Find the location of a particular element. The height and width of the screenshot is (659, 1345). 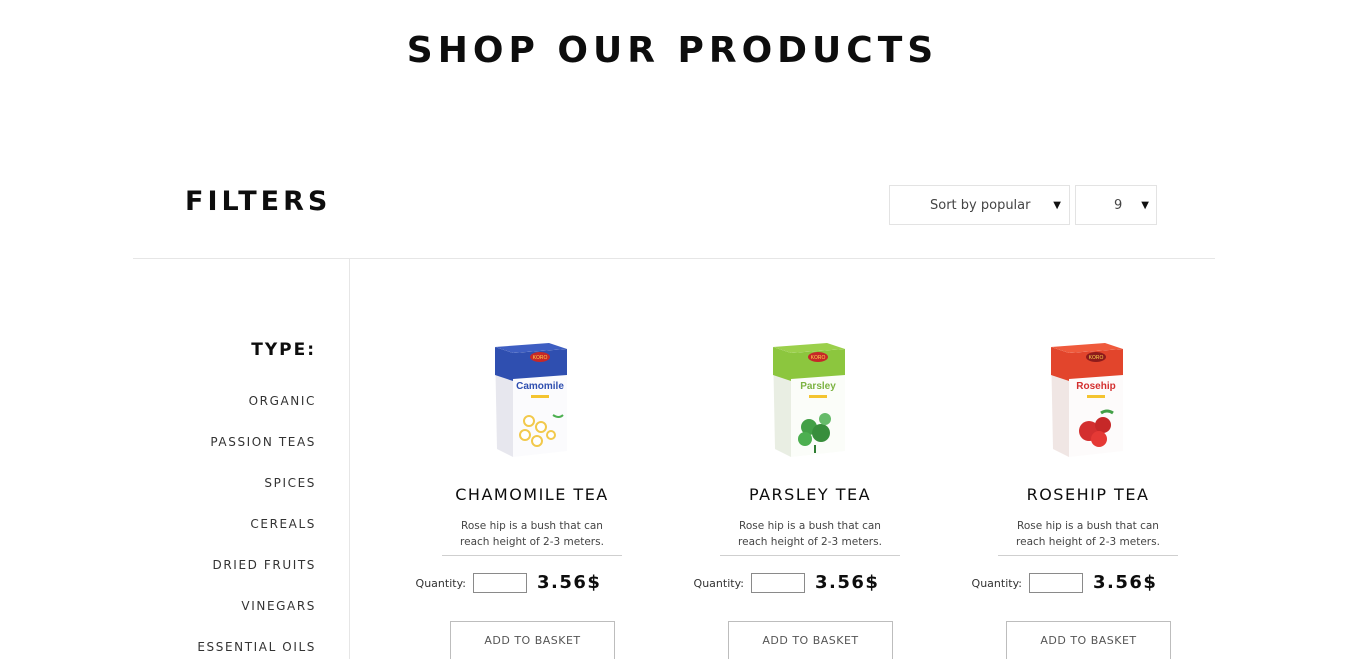

product-image: KORO Camomile is located at coordinates (532, 400).